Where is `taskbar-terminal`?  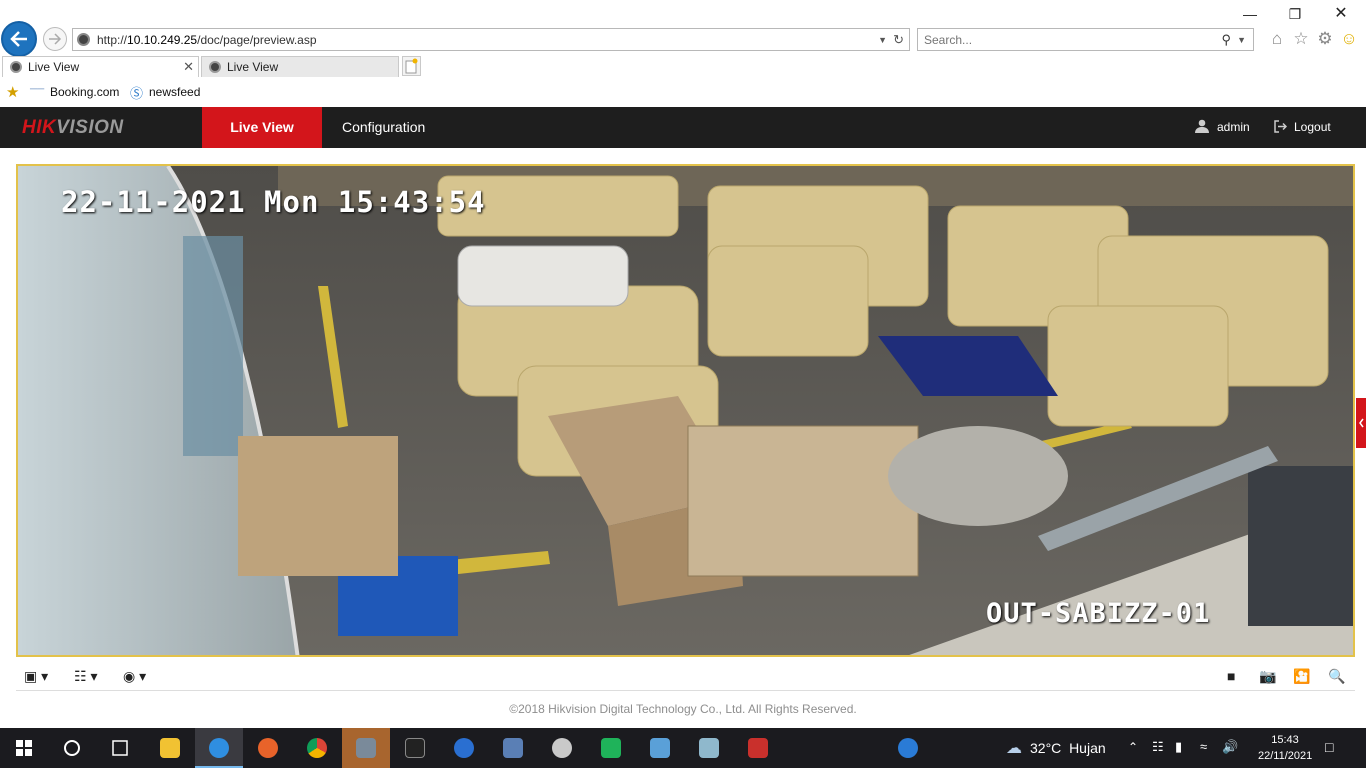 taskbar-terminal is located at coordinates (415, 748).